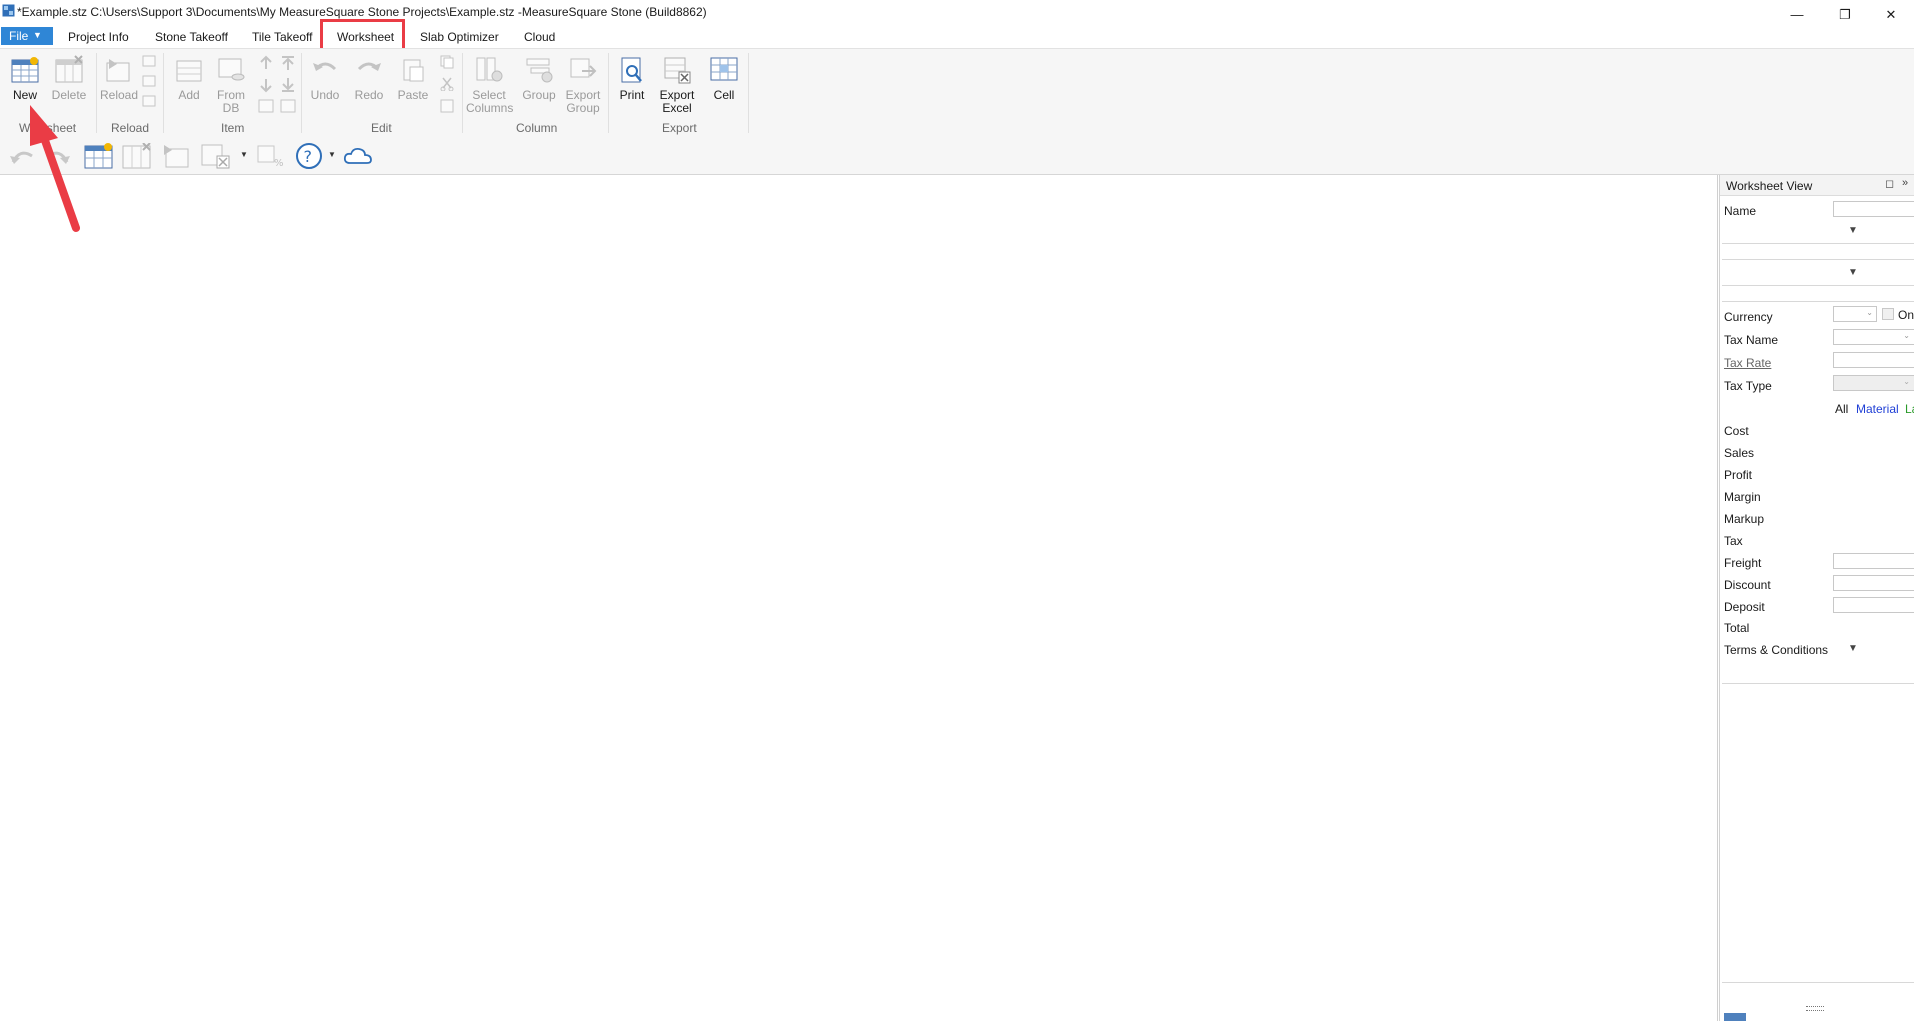 Image resolution: width=1914 pixels, height=1021 pixels. Describe the element at coordinates (1873, 337) in the screenshot. I see `tax-name-select: ⌄` at that location.